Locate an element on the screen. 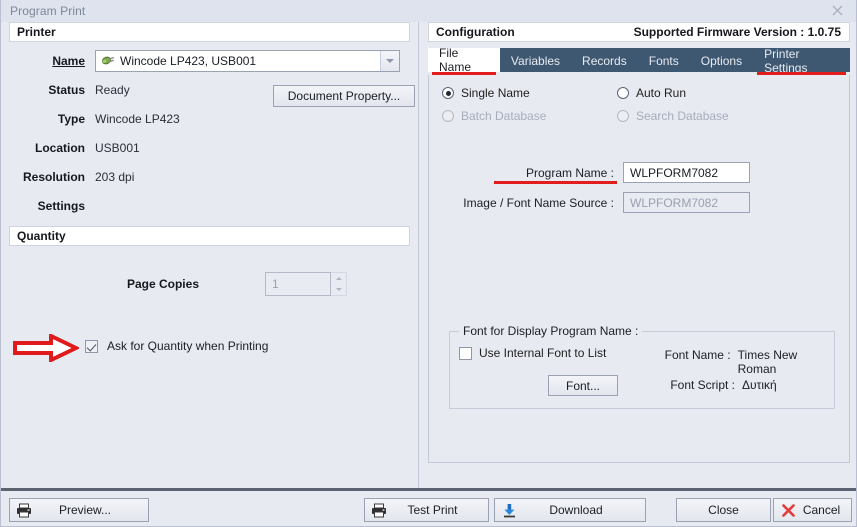  cancel-button: Cancel is located at coordinates (812, 510).